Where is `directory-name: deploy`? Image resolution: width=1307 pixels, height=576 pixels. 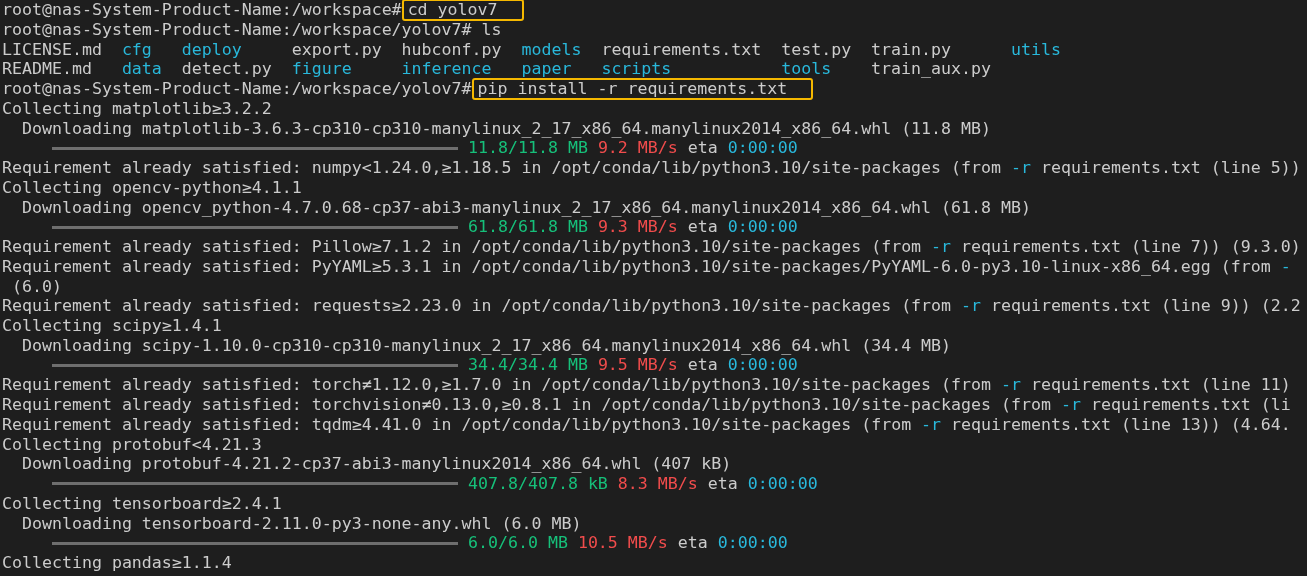
directory-name: deploy is located at coordinates (212, 49).